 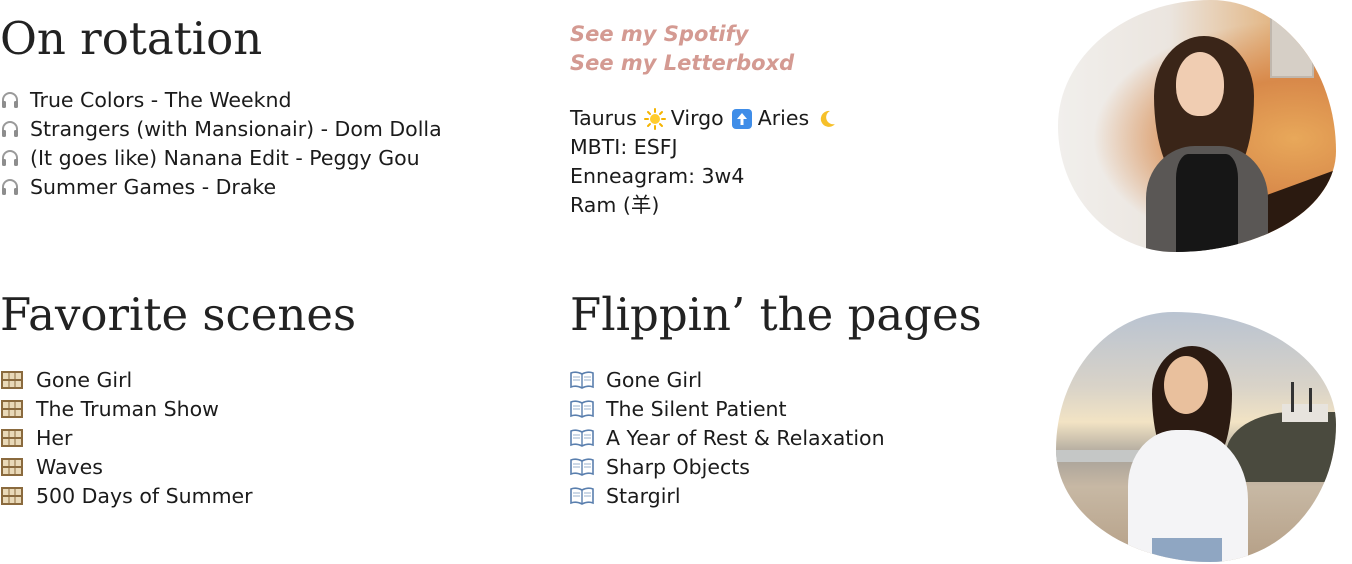 I want to click on favorite-scenes-heading: Favorite scenes, so click(x=178, y=314).